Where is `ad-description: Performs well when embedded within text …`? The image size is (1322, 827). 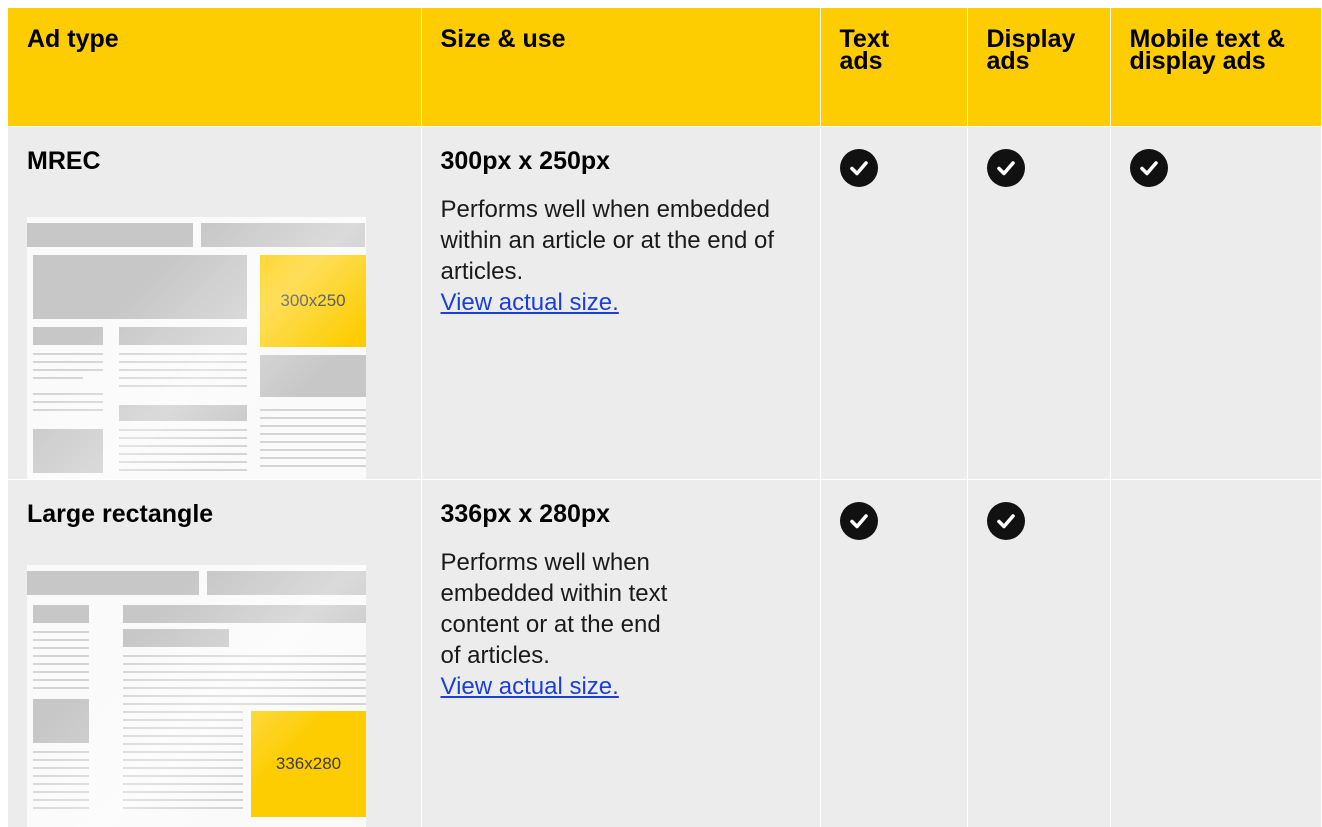
ad-description: Performs well when embedded within text … is located at coordinates (621, 615).